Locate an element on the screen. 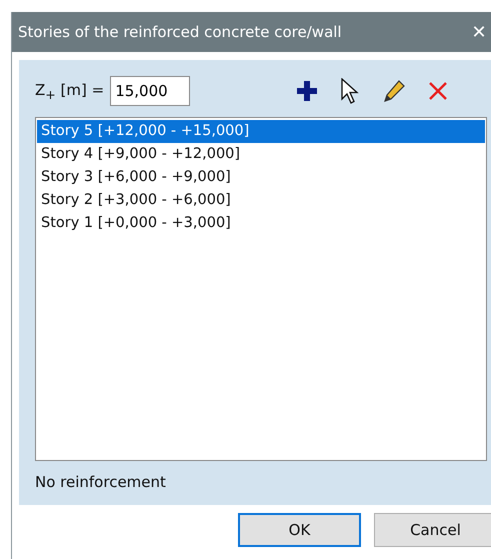 Image resolution: width=491 pixels, height=559 pixels. cancel-button: Cancel is located at coordinates (432, 530).